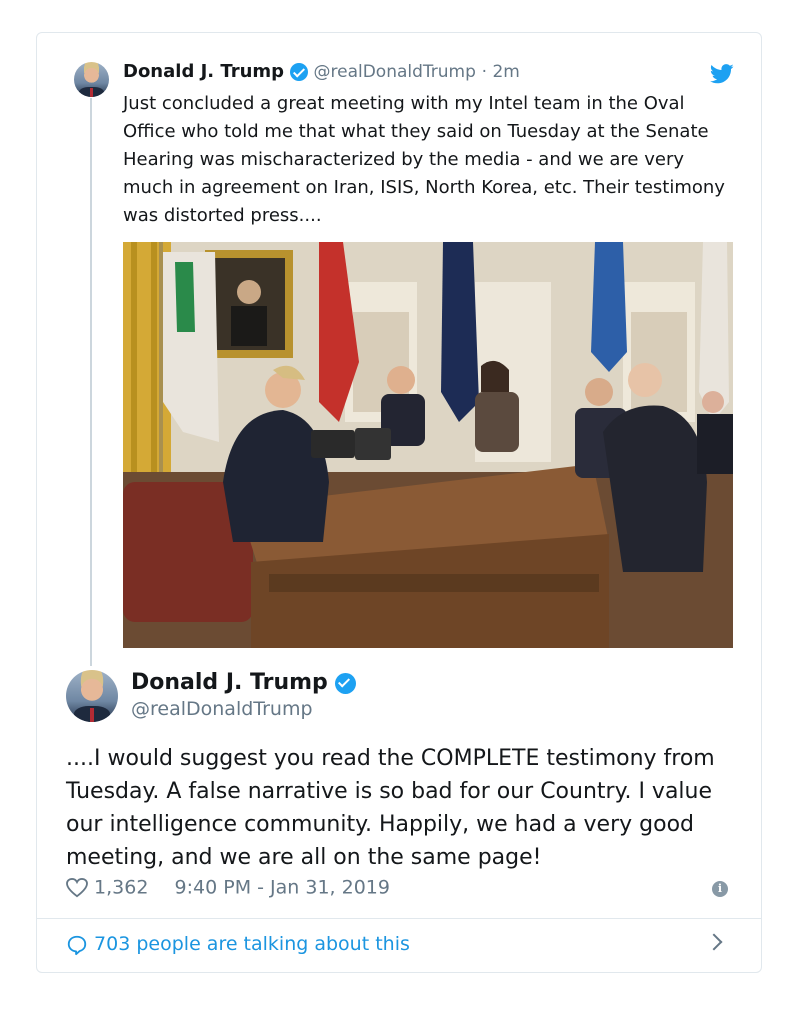 Image resolution: width=799 pixels, height=1027 pixels. Describe the element at coordinates (252, 944) in the screenshot. I see `conversation-count-text: 703 people are talking about this` at that location.